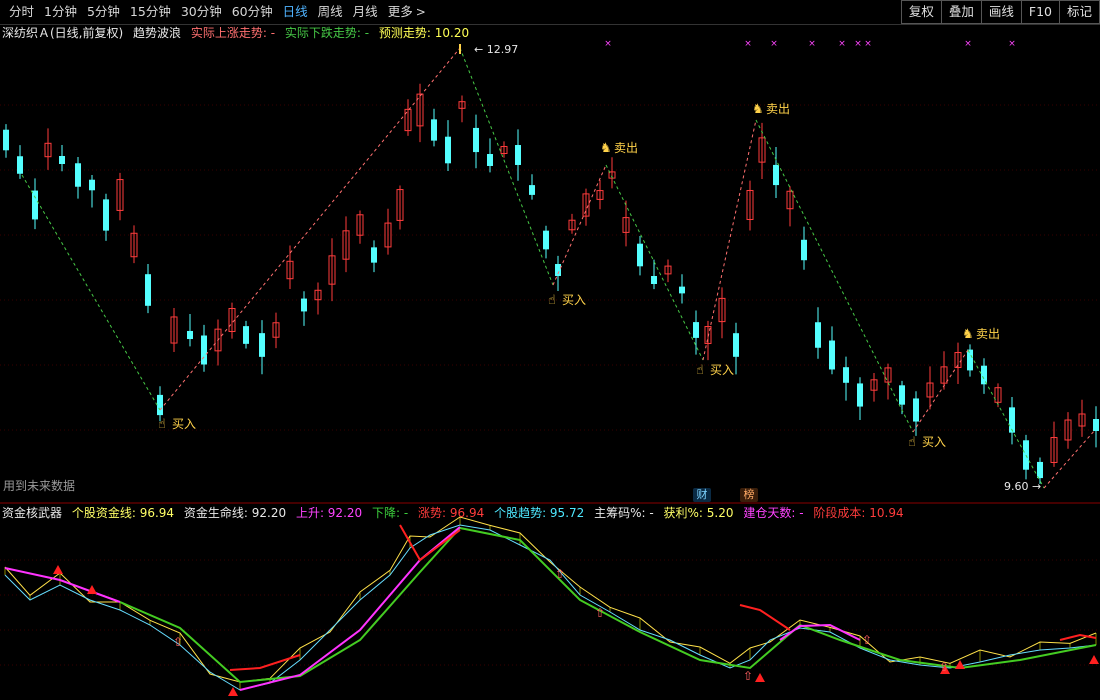  What do you see at coordinates (157, 33) in the screenshot?
I see `indicator-name: 趋势波浪` at bounding box center [157, 33].